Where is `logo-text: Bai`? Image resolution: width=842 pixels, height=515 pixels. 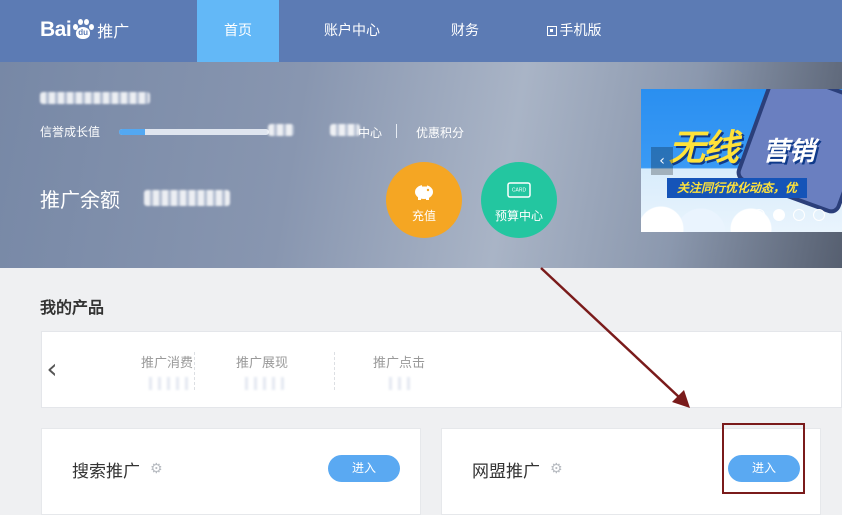
logo-text: Bai is located at coordinates (56, 29).